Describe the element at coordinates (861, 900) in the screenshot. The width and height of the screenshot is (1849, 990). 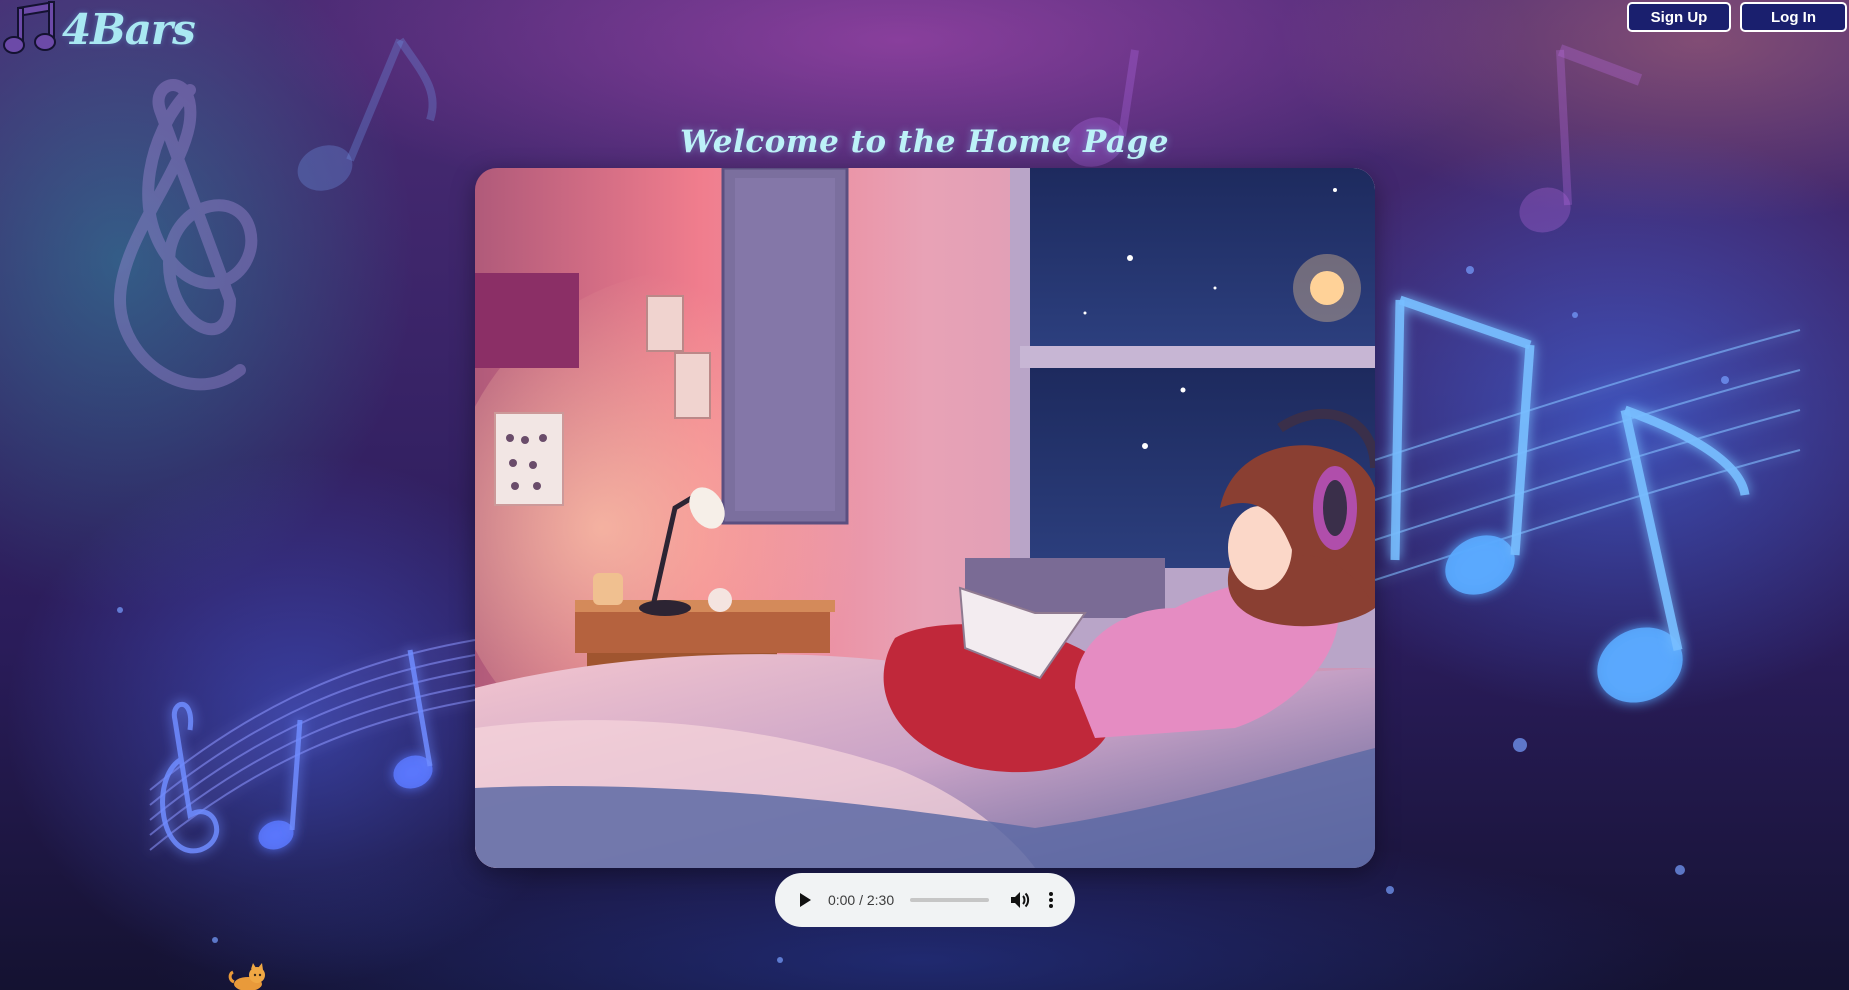
I see `playback-time: 0:00 / 2:30` at that location.